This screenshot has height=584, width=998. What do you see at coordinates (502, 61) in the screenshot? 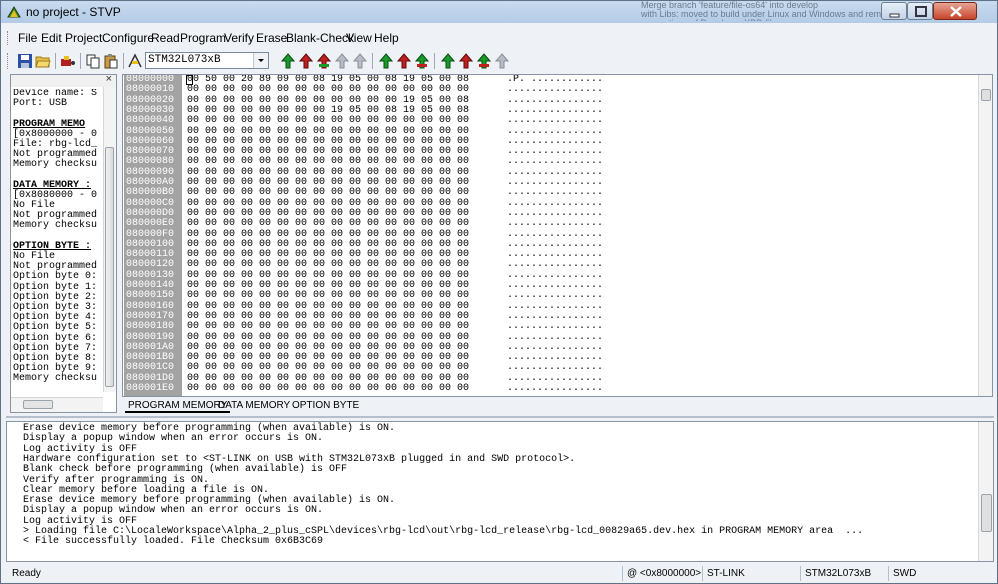
I see `verify-disabled-icon` at bounding box center [502, 61].